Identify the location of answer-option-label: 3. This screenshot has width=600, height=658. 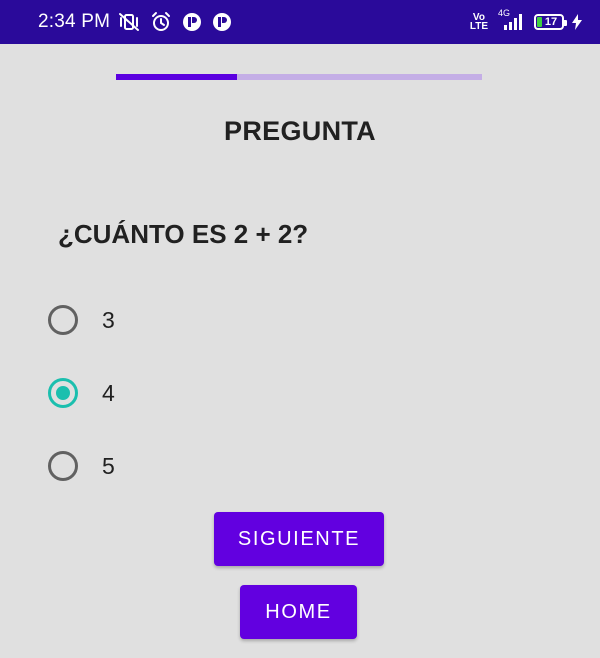
(108, 319).